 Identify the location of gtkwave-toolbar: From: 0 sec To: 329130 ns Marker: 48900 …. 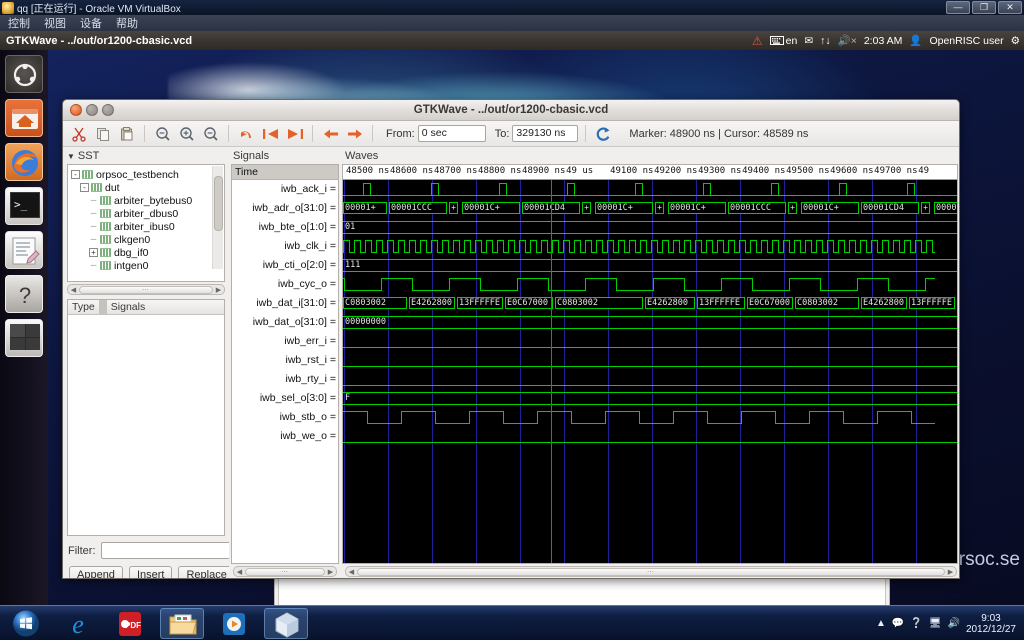
(511, 134).